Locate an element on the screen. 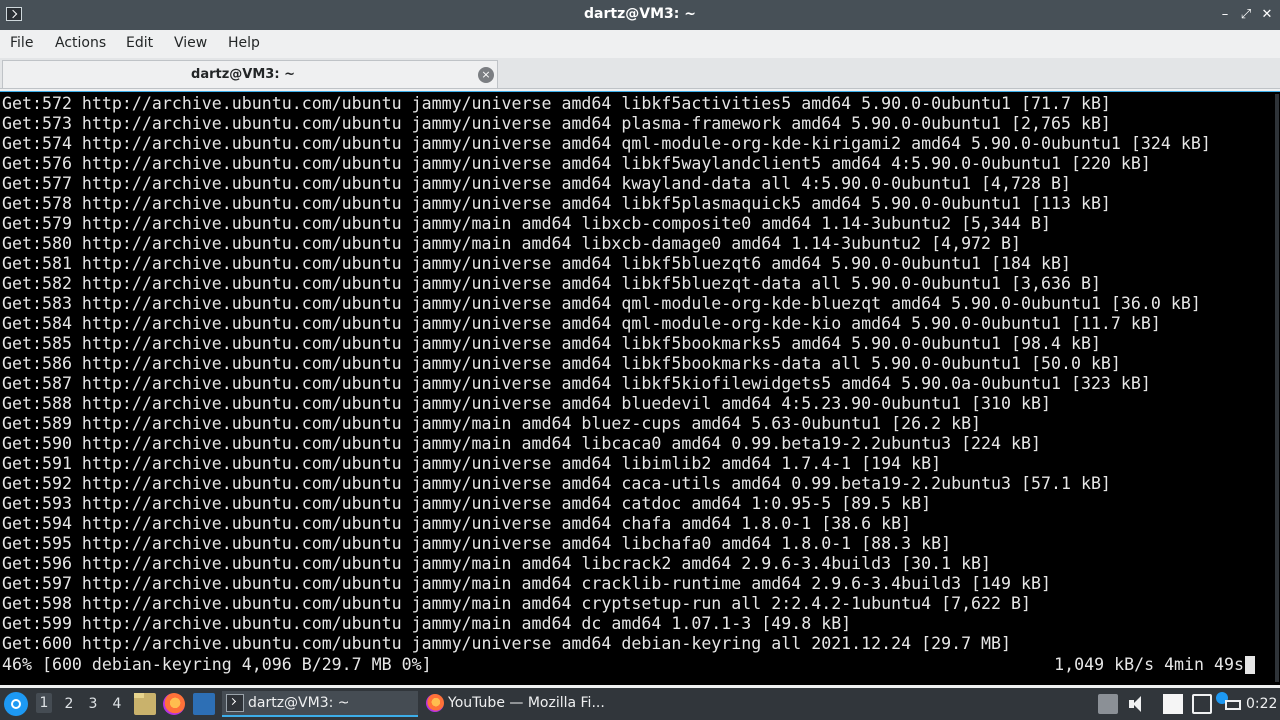  application-launcher-icon is located at coordinates (16, 704).